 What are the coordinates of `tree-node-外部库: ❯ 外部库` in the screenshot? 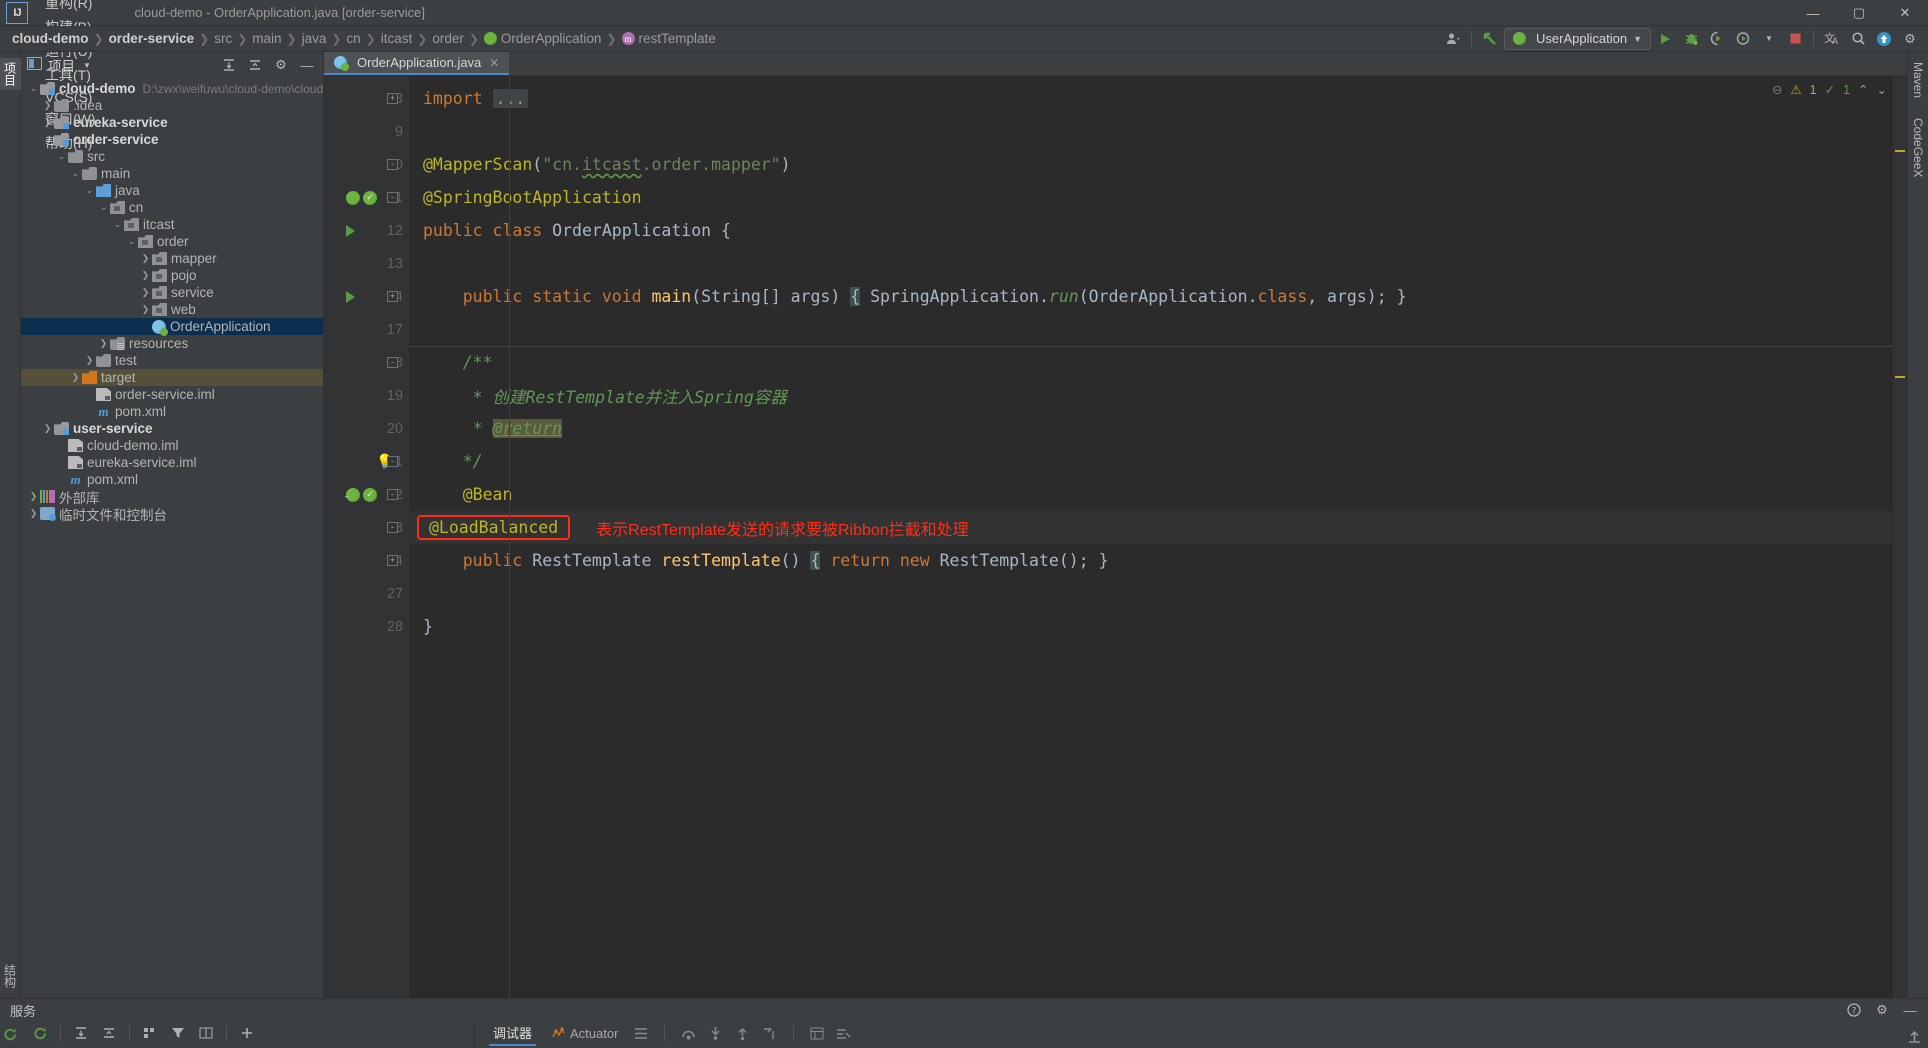 It's located at (172, 497).